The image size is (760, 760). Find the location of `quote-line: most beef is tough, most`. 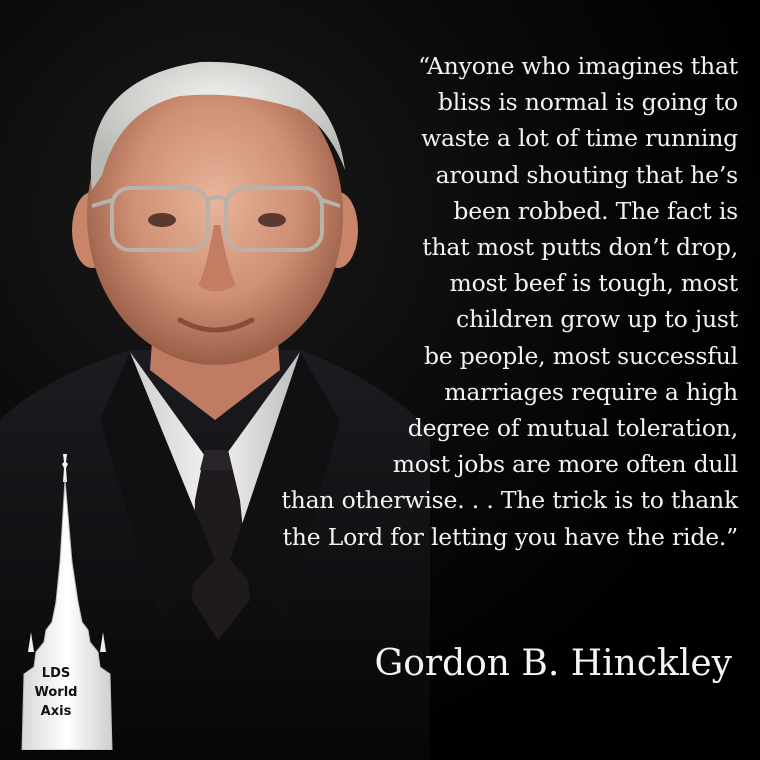

quote-line: most beef is tough, most is located at coordinates (594, 283).